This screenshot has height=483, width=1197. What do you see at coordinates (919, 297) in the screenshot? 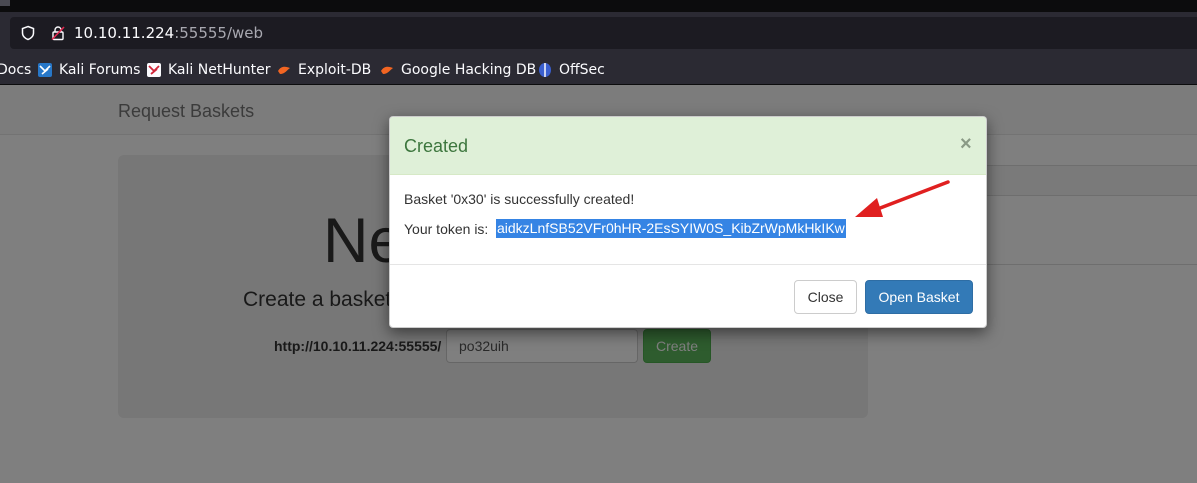
I see `open-basket-button: Open Basket` at bounding box center [919, 297].